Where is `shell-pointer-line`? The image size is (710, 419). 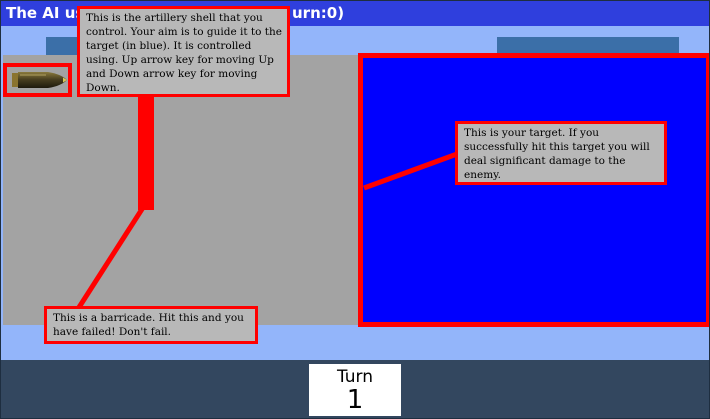
shell-pointer-line is located at coordinates (146, 153).